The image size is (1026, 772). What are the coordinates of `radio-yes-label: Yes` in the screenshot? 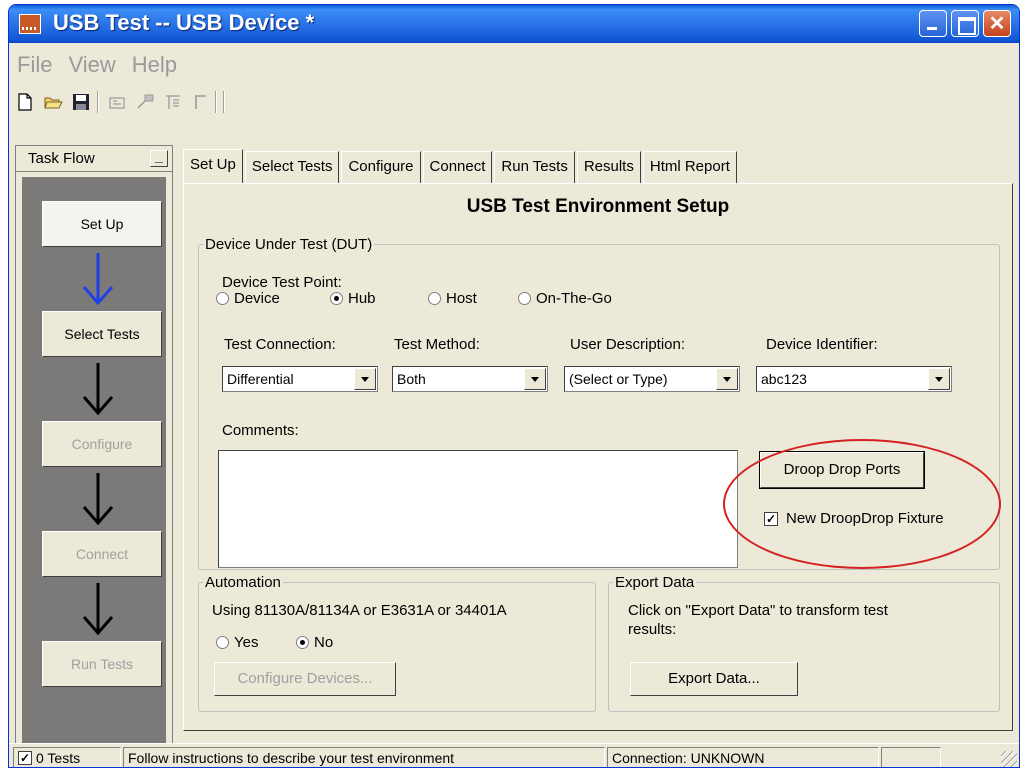 It's located at (246, 642).